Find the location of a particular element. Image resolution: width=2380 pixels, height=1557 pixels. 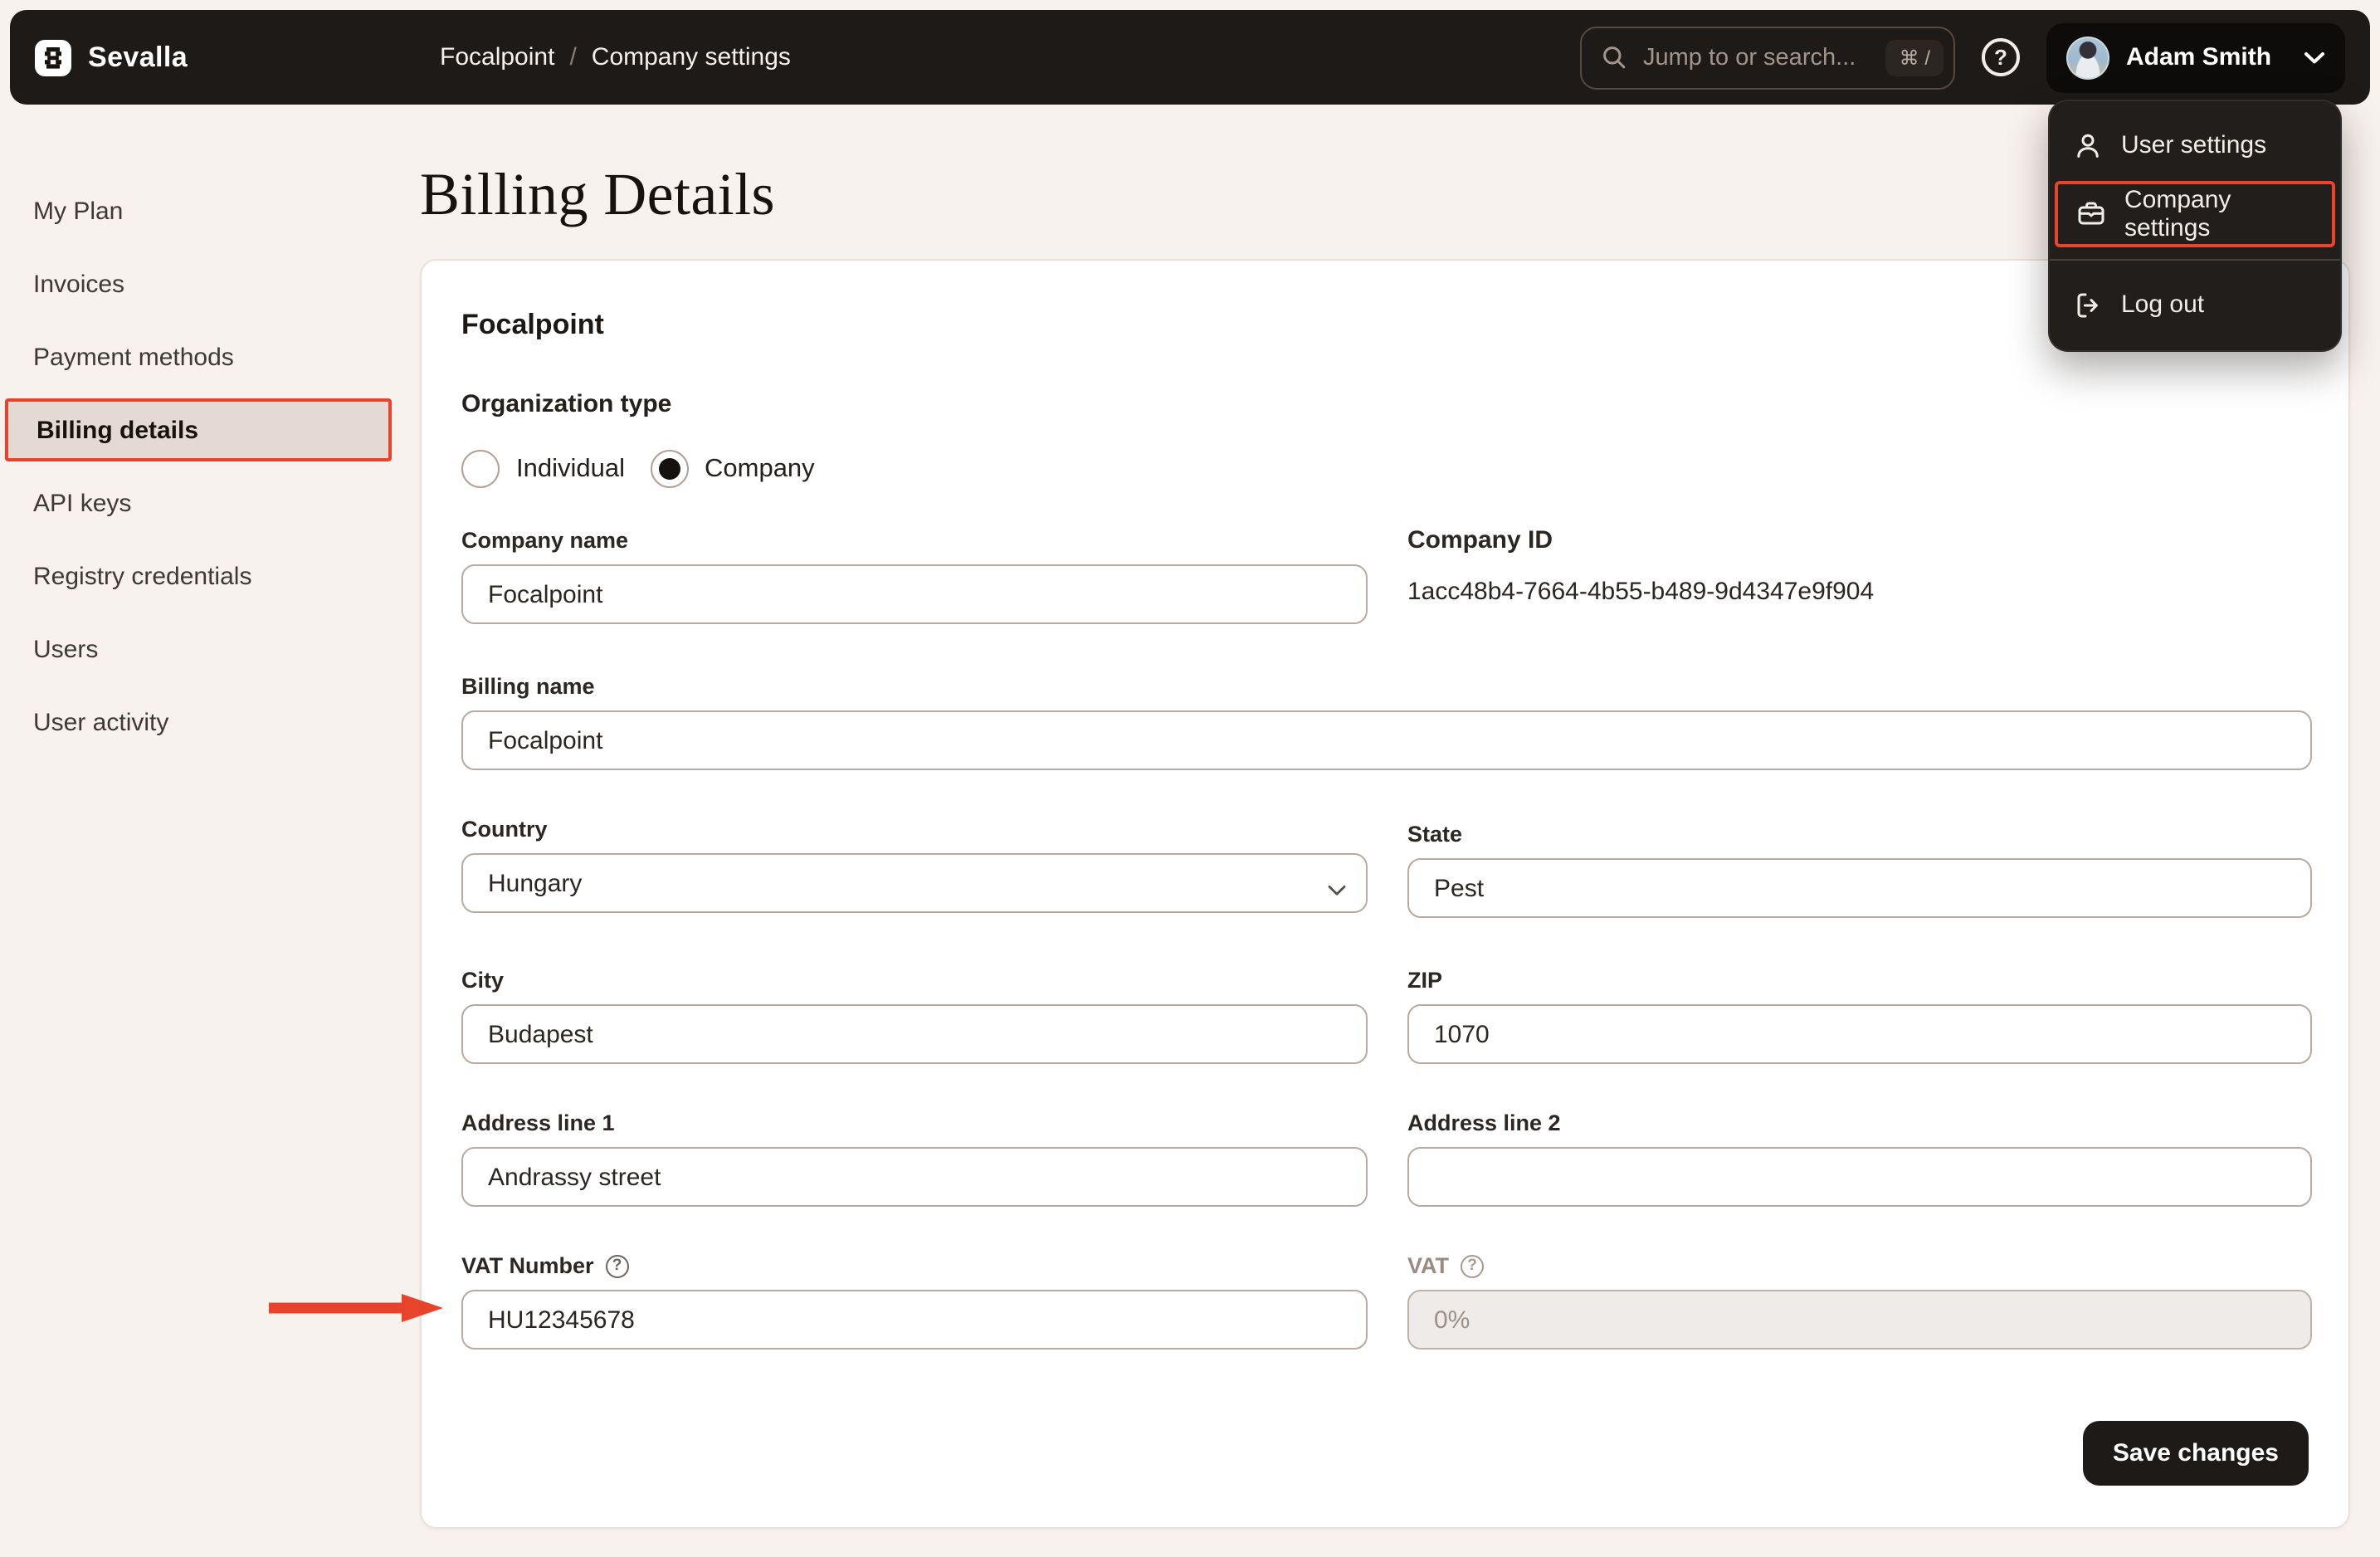

vat-number-input is located at coordinates (914, 1320).